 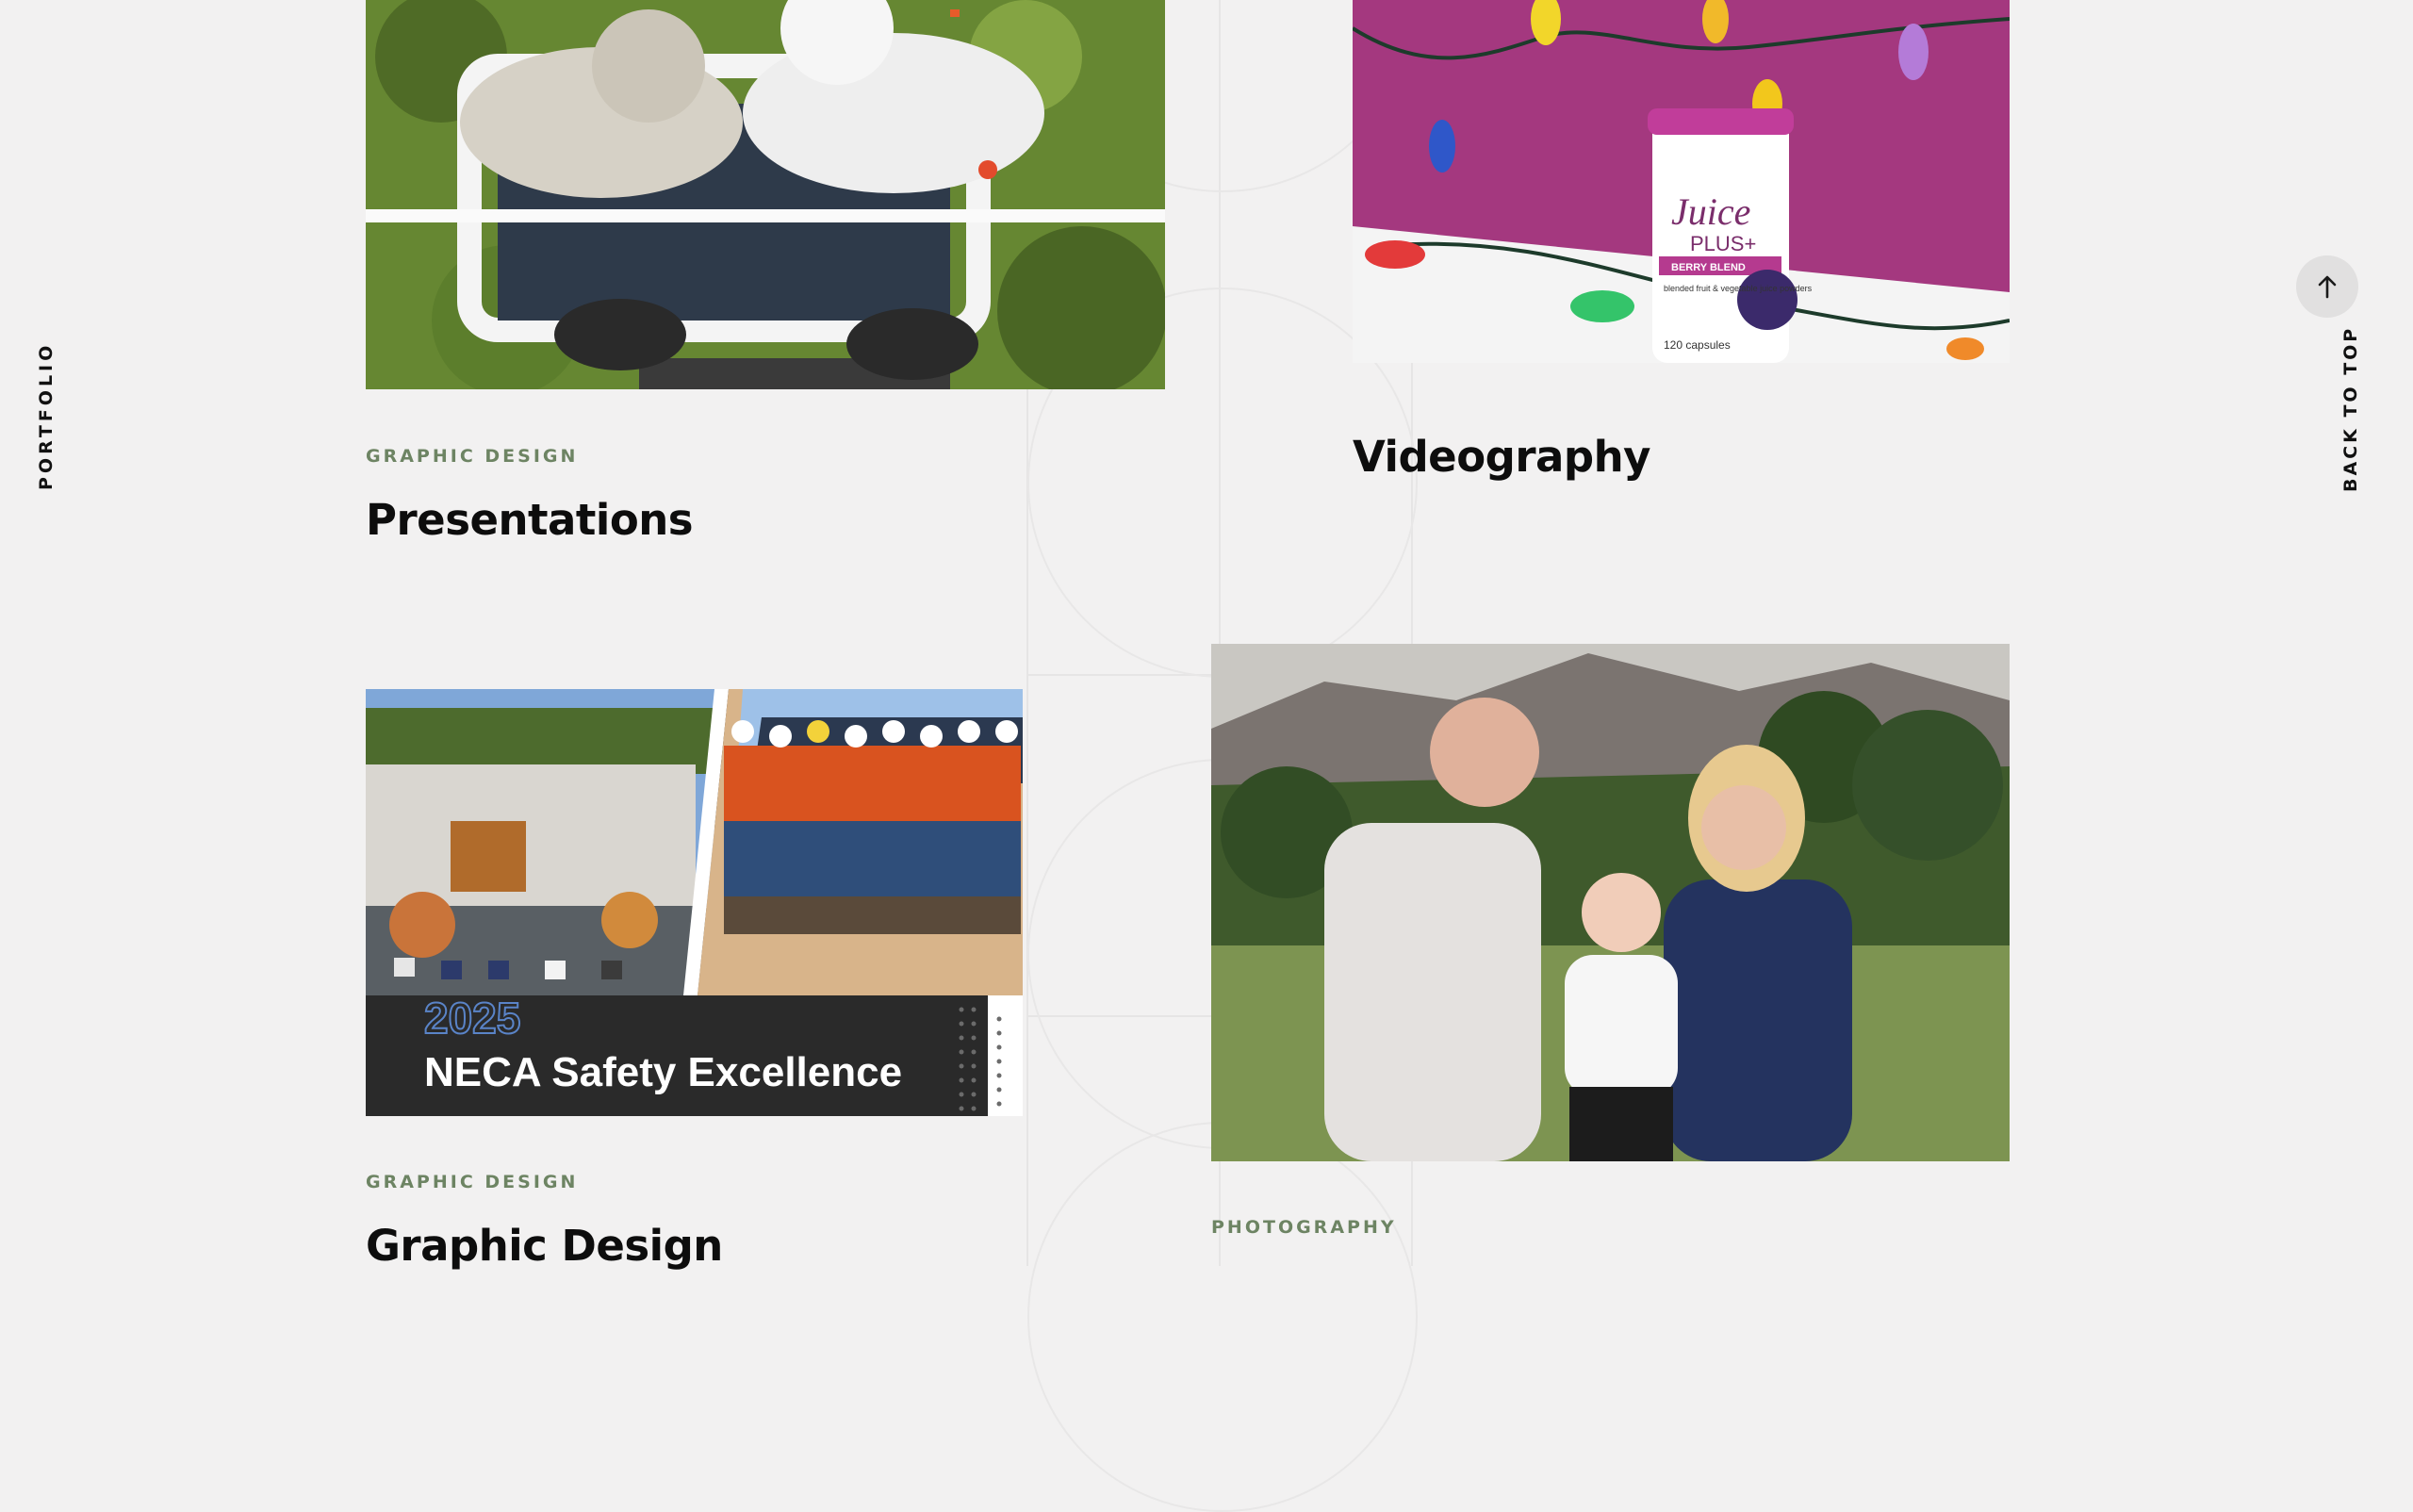 What do you see at coordinates (472, 1019) in the screenshot?
I see `award-year: 2025` at bounding box center [472, 1019].